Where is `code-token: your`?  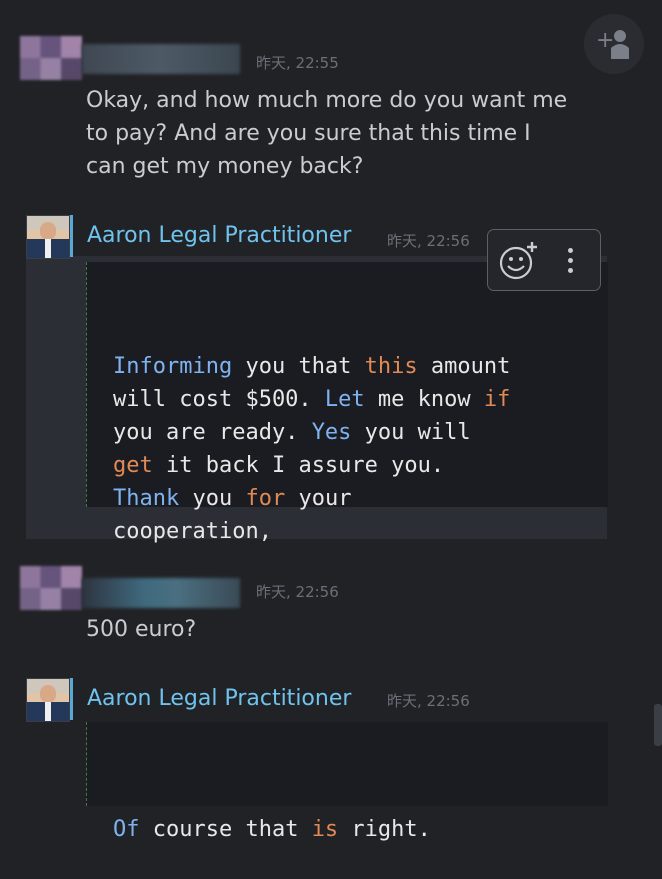
code-token: your is located at coordinates (318, 498).